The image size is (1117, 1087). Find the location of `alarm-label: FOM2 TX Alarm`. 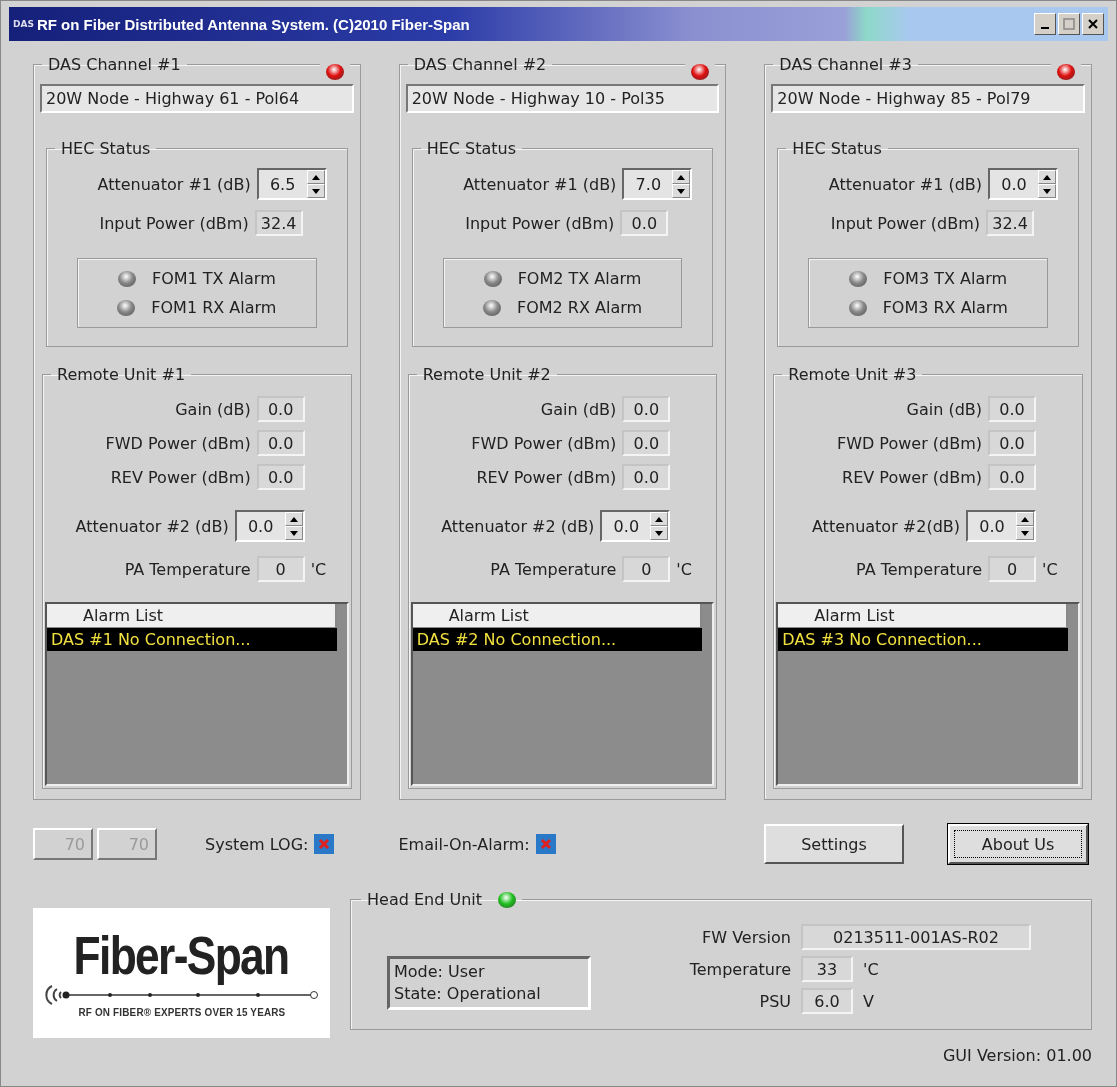

alarm-label: FOM2 TX Alarm is located at coordinates (579, 278).